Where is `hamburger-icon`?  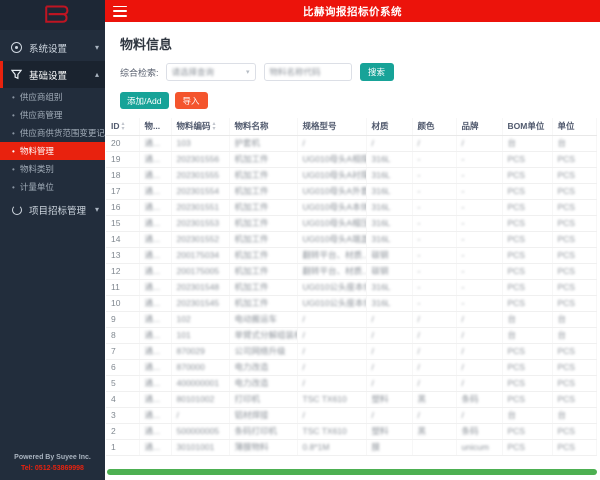 hamburger-icon is located at coordinates (120, 11).